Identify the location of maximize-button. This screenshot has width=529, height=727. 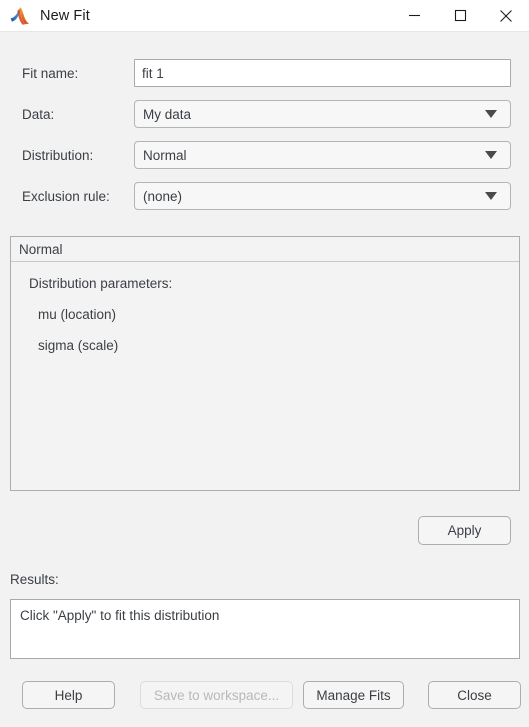
(460, 15).